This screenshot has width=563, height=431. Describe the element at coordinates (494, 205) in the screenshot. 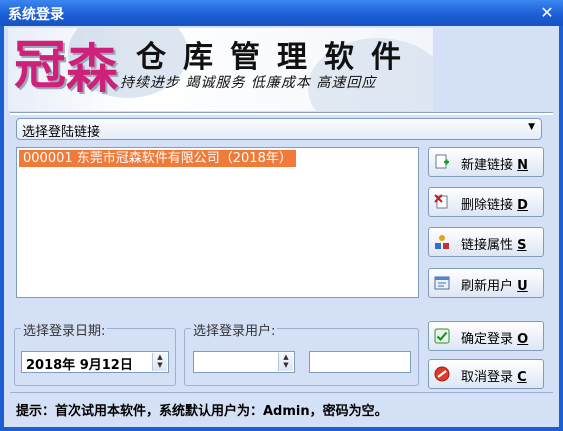

I see `delete-link-label: 删除链接 D` at that location.